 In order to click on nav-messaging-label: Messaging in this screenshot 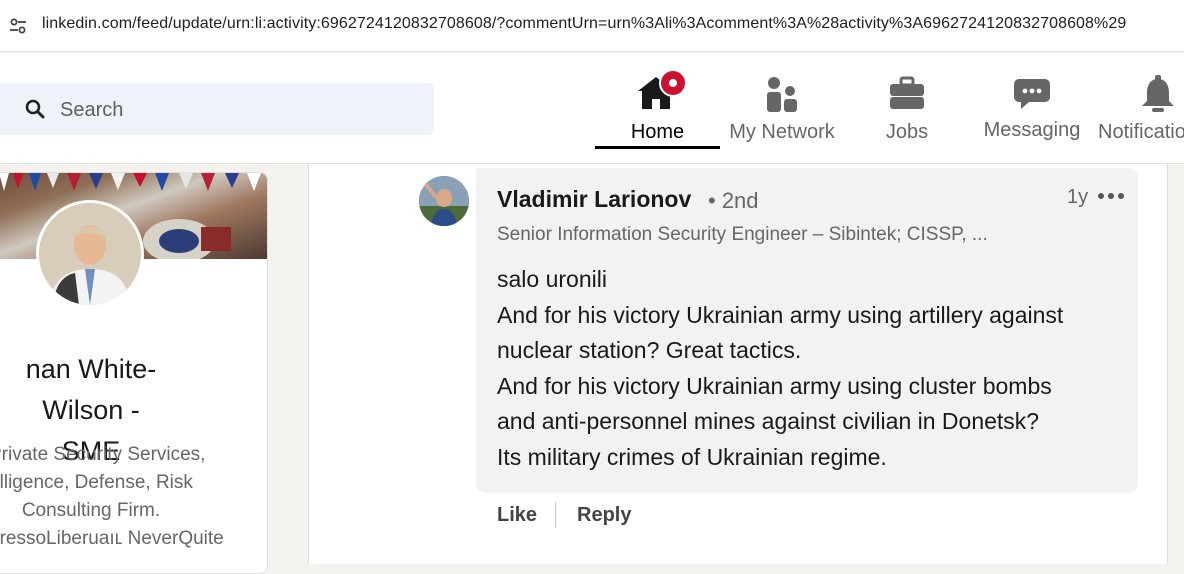, I will do `click(1032, 130)`.